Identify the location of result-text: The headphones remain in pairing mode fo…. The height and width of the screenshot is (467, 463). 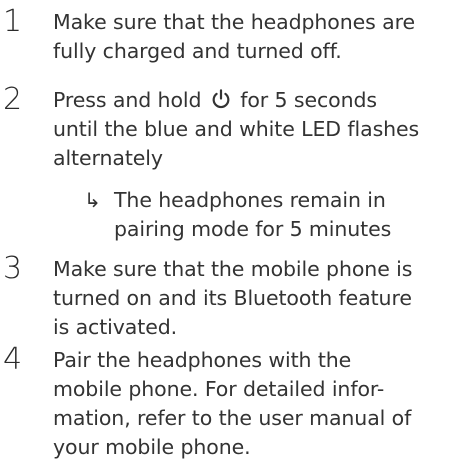
(252, 215).